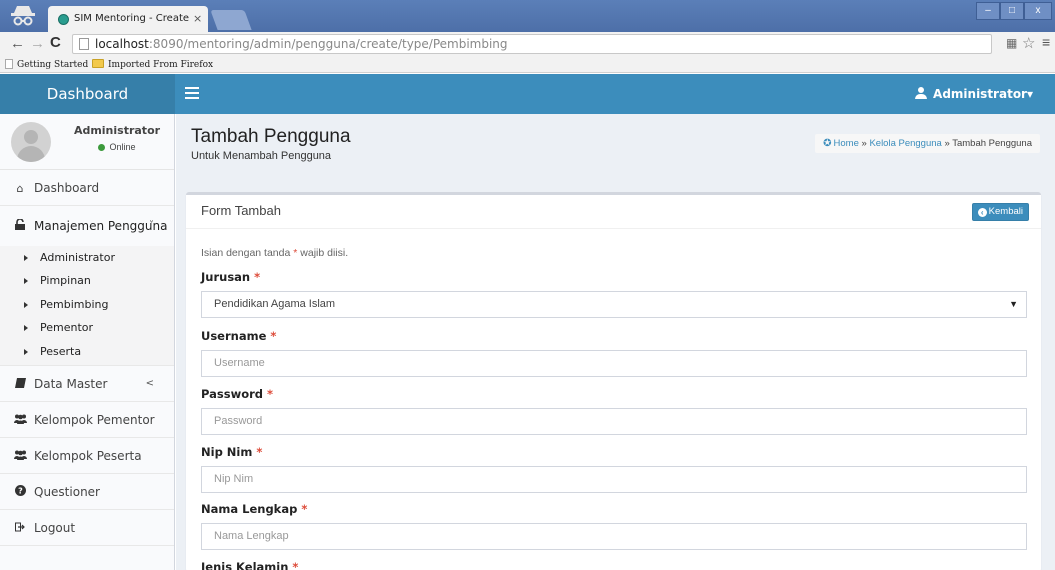 This screenshot has height=570, width=1055. Describe the element at coordinates (102, 147) in the screenshot. I see `online-dot-icon` at that location.